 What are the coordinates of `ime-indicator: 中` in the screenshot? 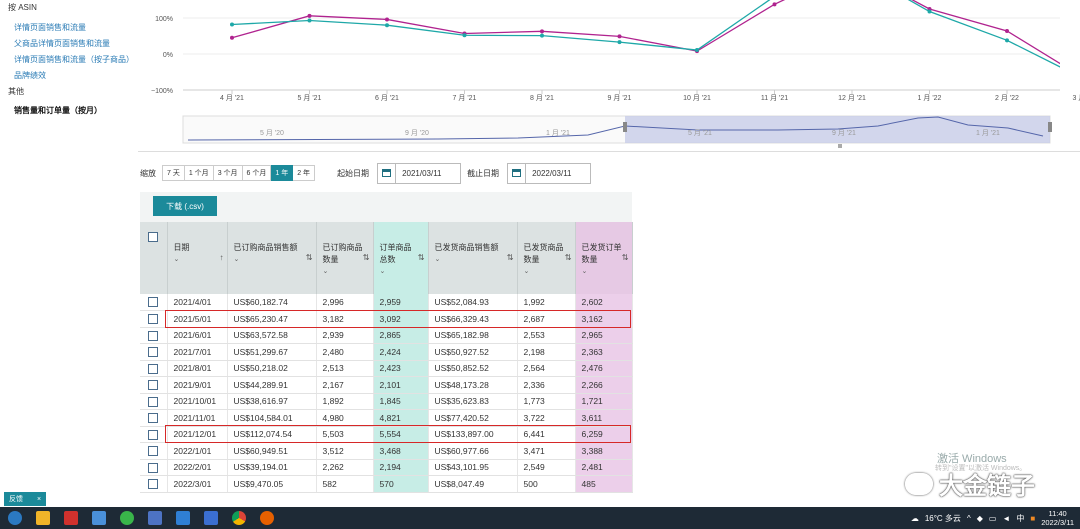 It's located at (1020, 518).